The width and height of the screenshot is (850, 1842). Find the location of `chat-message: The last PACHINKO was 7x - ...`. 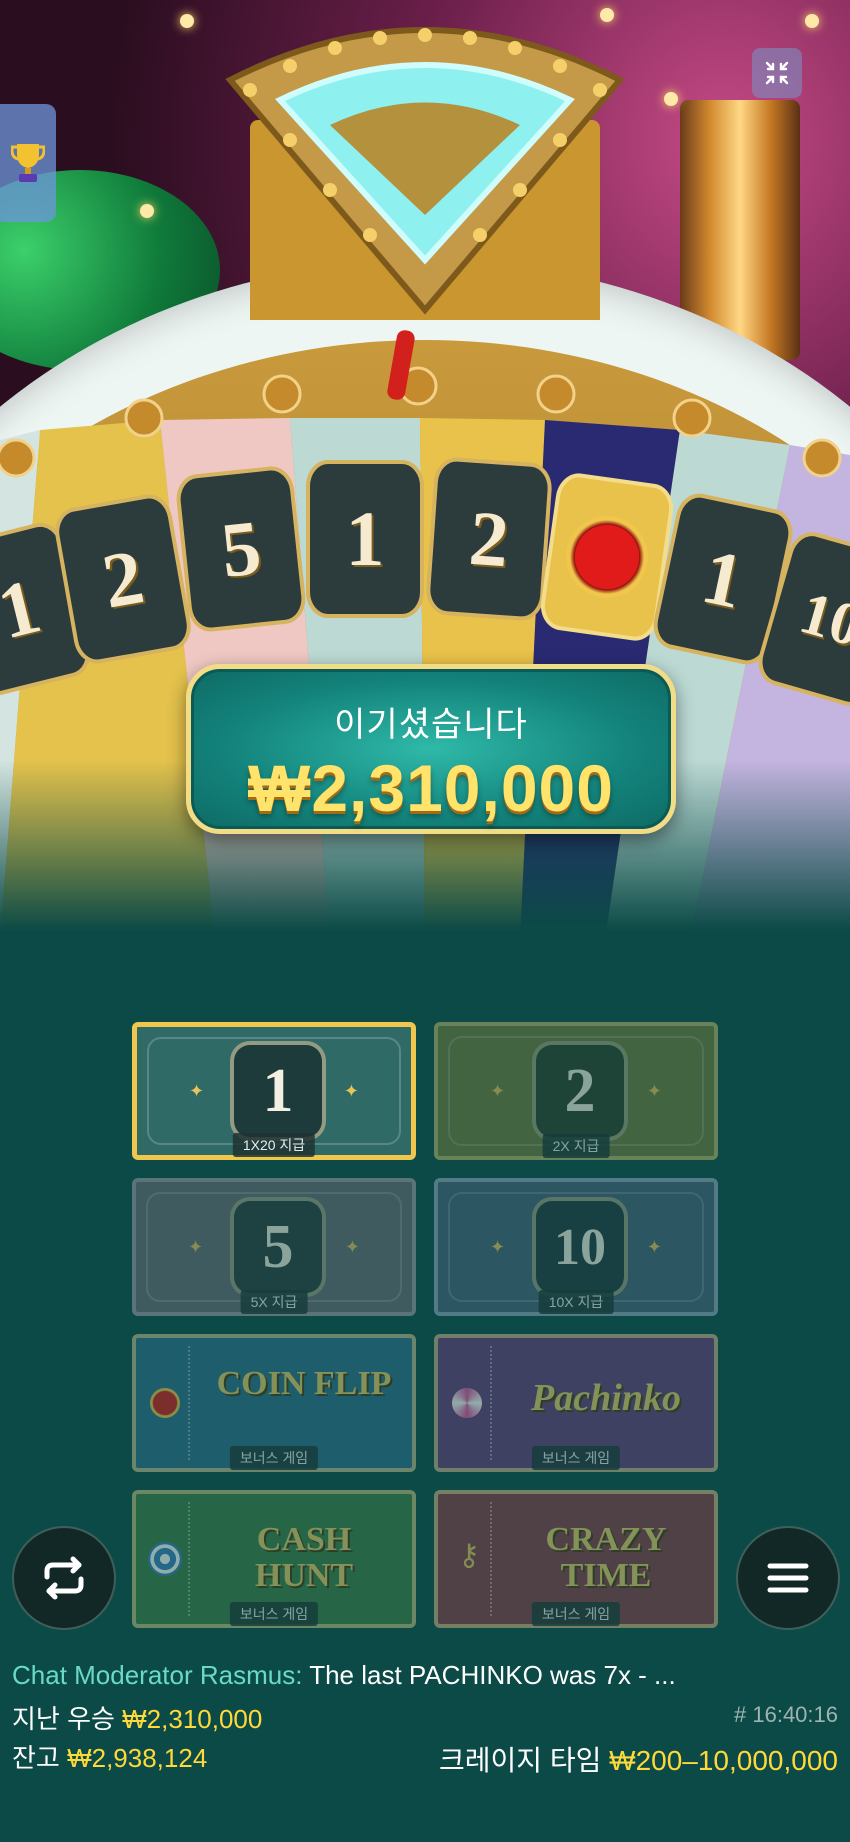

chat-message: The last PACHINKO was 7x - ... is located at coordinates (492, 1675).